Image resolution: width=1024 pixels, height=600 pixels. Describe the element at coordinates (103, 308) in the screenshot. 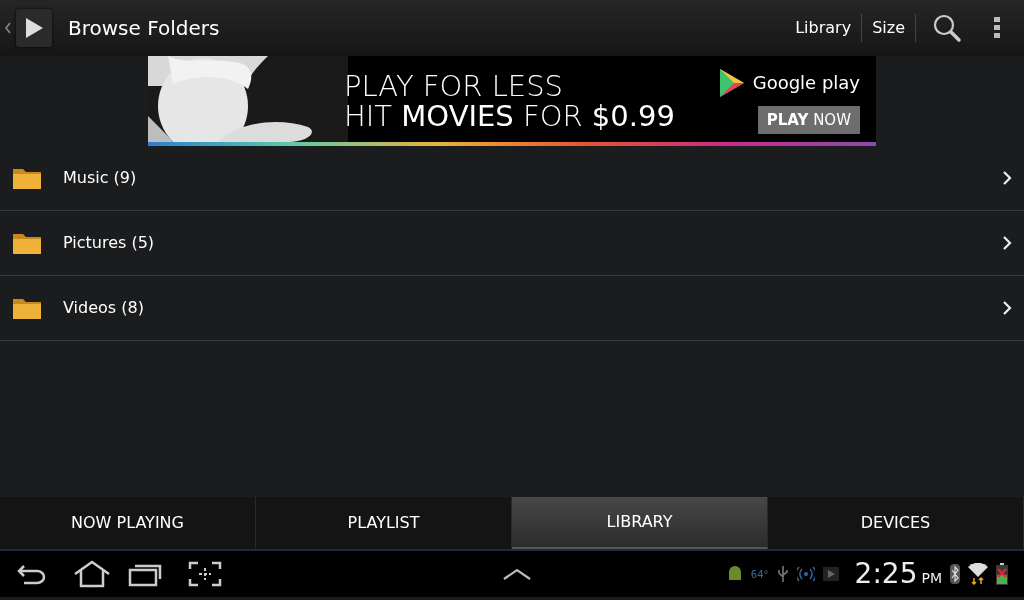

I see `folder-label: Videos (8)` at that location.